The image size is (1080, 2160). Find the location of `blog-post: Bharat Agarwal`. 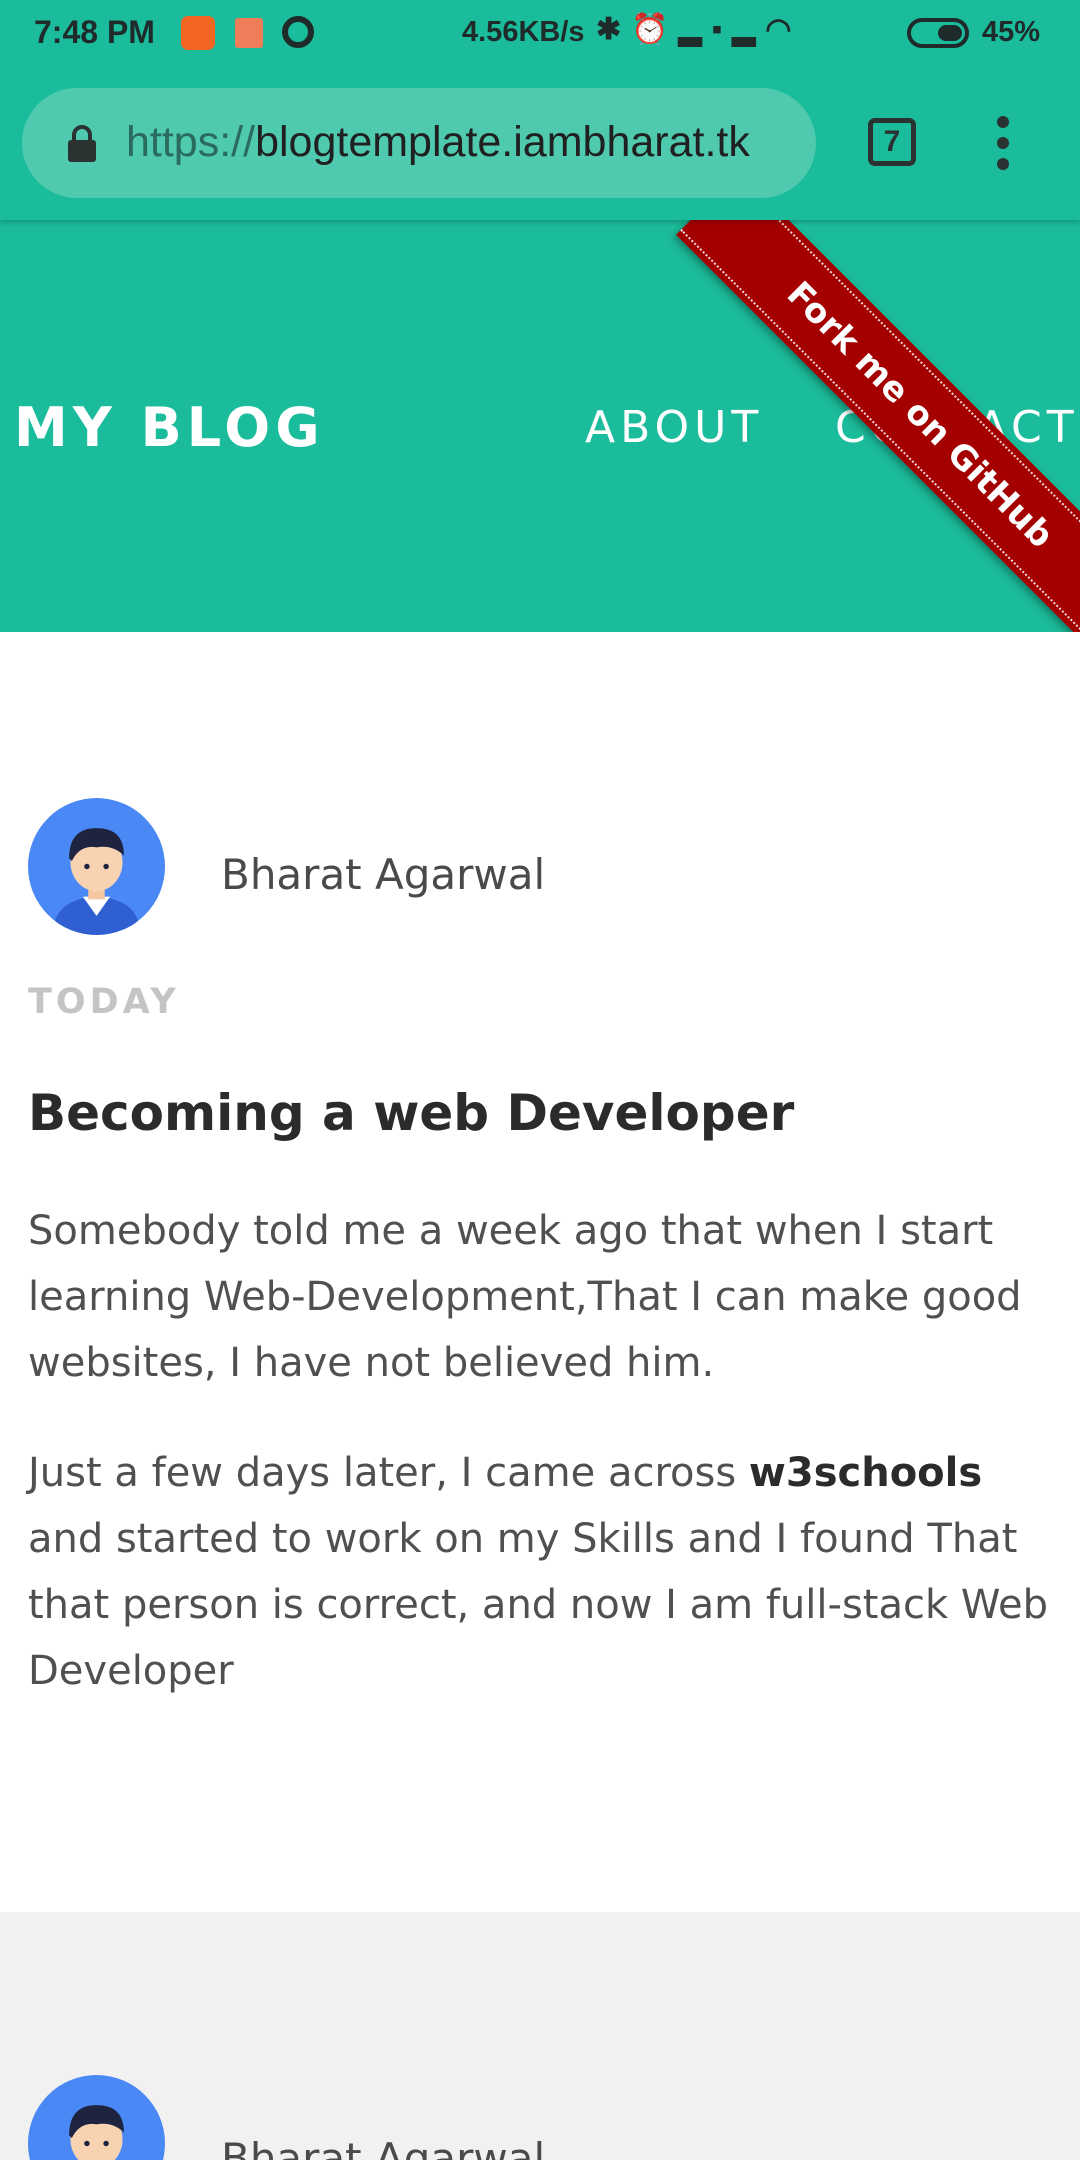

blog-post: Bharat Agarwal is located at coordinates (540, 2036).